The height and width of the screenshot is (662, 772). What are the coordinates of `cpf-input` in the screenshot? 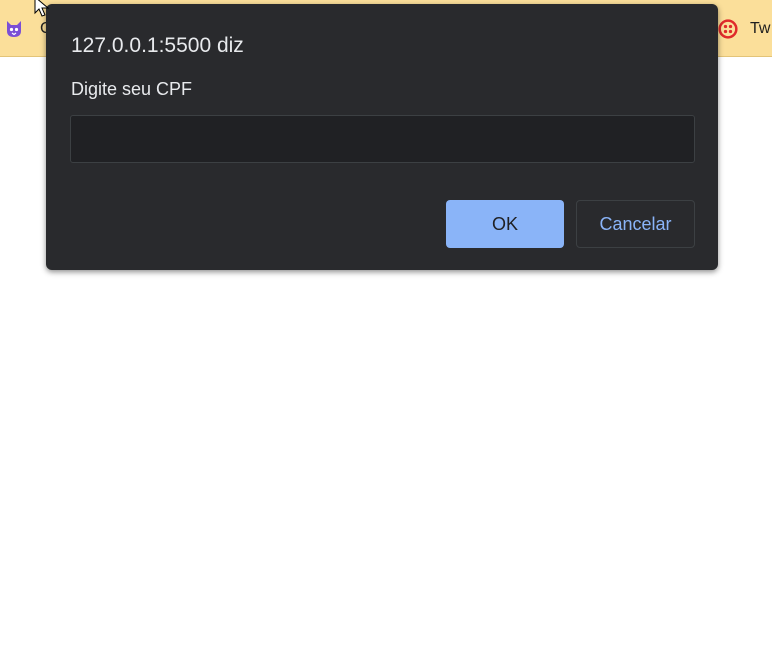 It's located at (382, 139).